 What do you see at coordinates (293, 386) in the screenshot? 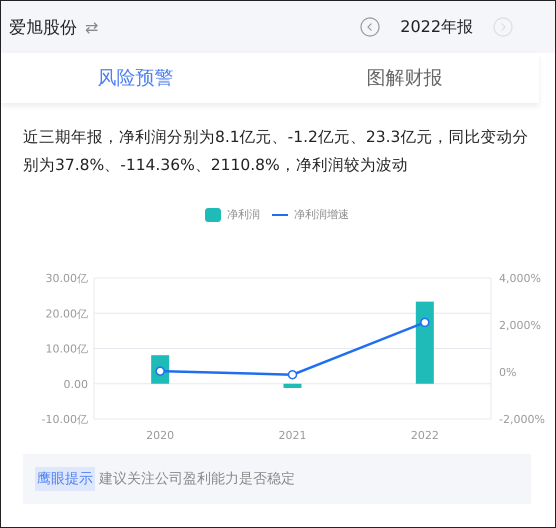
I see `bar` at bounding box center [293, 386].